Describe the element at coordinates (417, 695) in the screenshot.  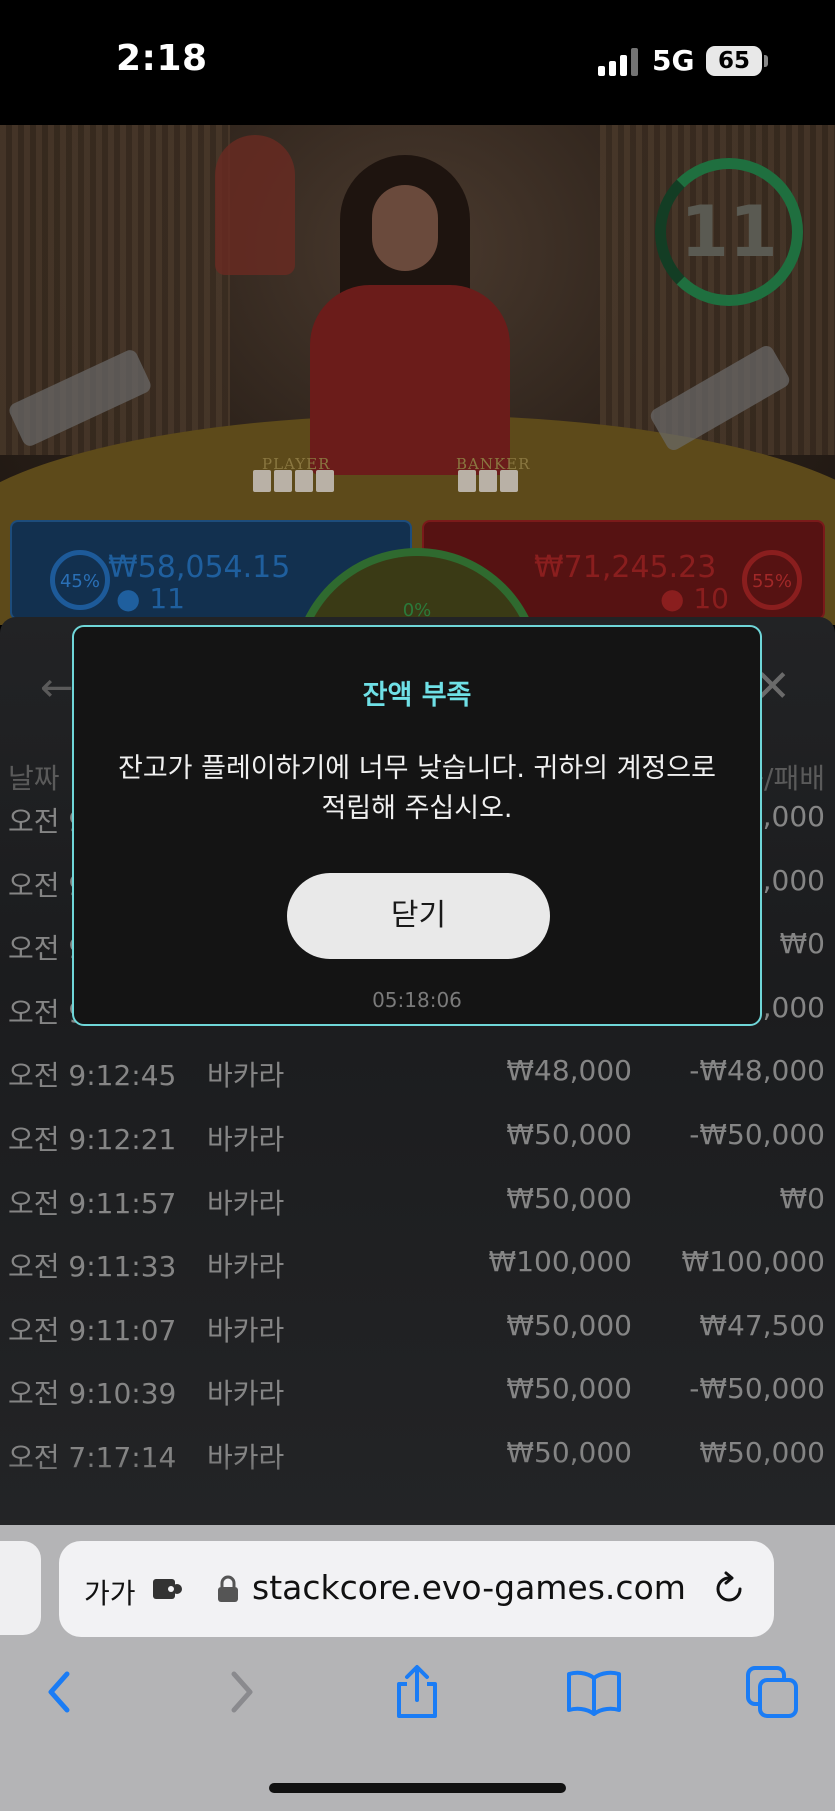
I see `dialog-title: 잔액 부족` at that location.